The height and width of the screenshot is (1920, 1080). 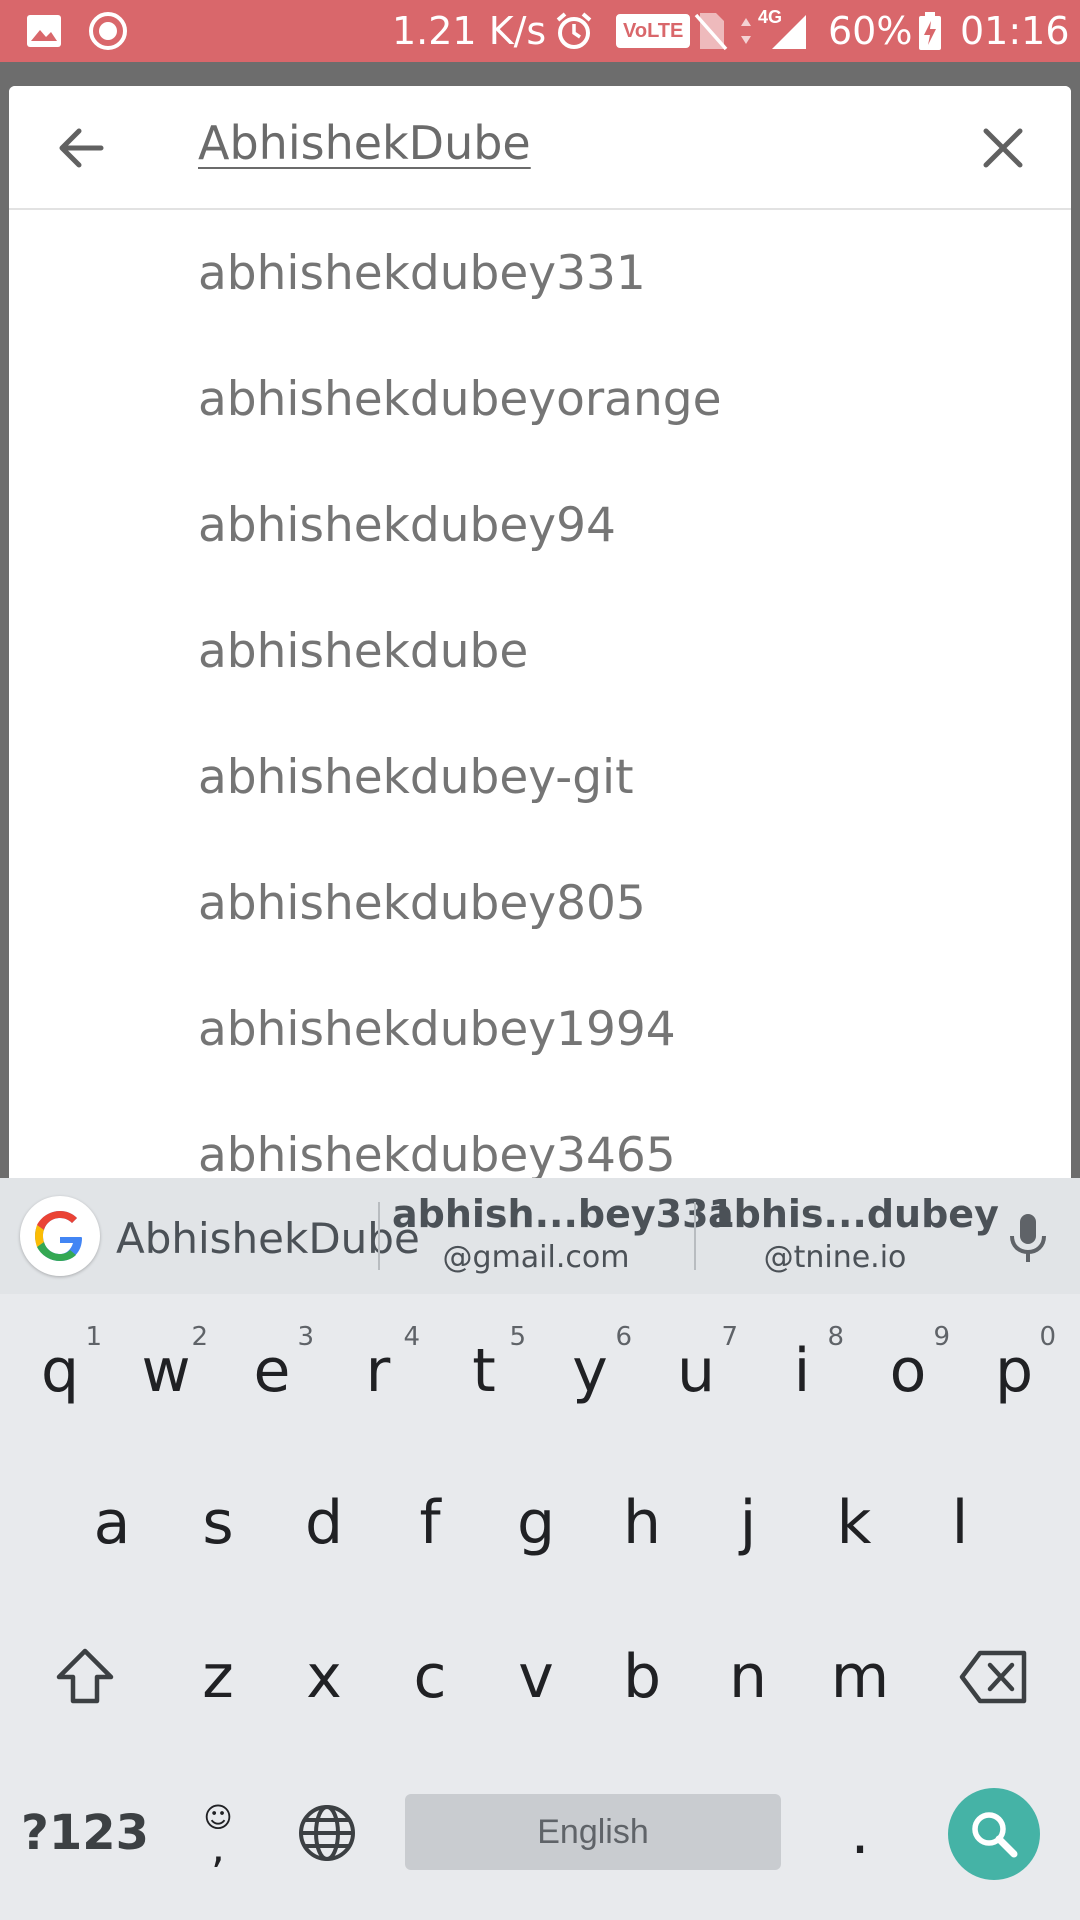 What do you see at coordinates (484, 1371) in the screenshot?
I see `key-t: t5` at bounding box center [484, 1371].